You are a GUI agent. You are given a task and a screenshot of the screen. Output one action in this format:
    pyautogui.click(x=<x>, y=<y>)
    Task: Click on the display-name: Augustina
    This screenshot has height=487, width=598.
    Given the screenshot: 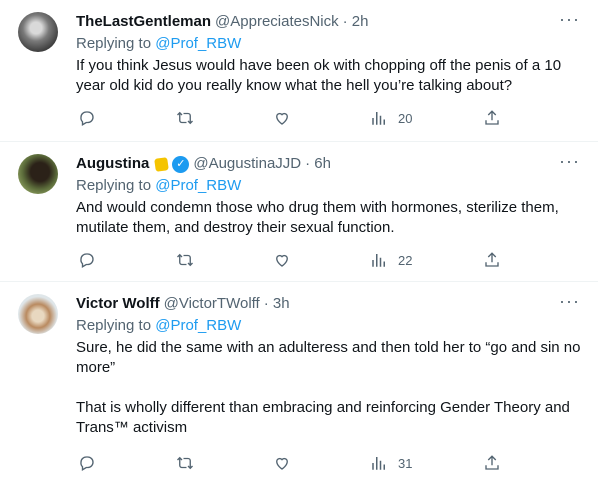 What is the action you would take?
    pyautogui.click(x=112, y=164)
    